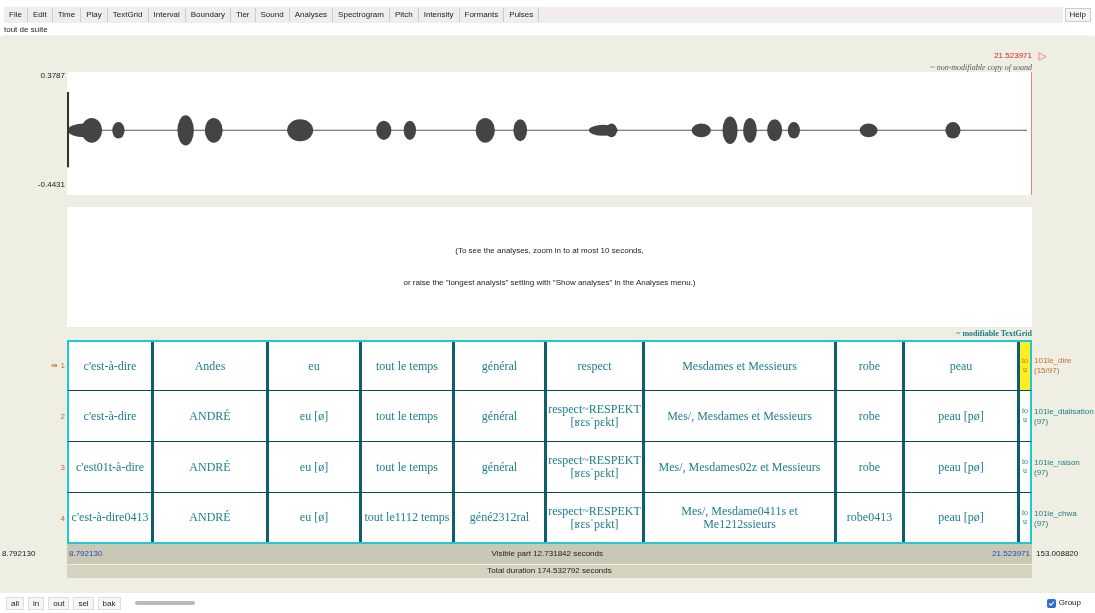 The height and width of the screenshot is (613, 1095). I want to click on tier-pointer: ⇛, so click(54, 365).